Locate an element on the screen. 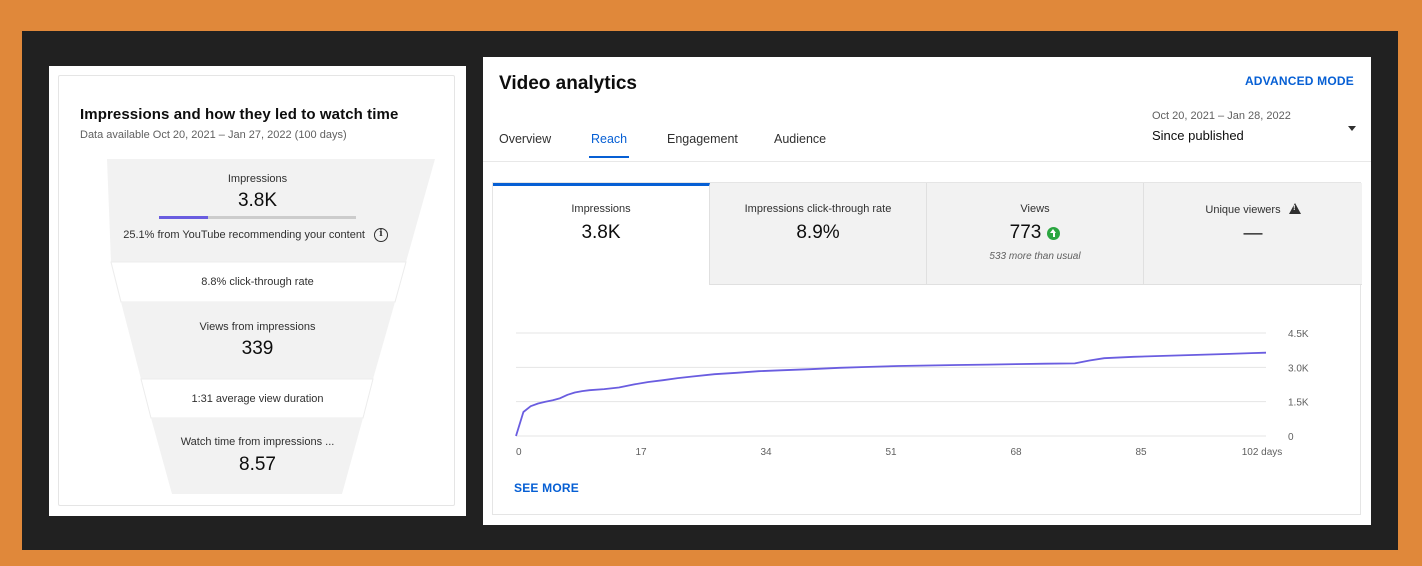  series-line is located at coordinates (891, 394).